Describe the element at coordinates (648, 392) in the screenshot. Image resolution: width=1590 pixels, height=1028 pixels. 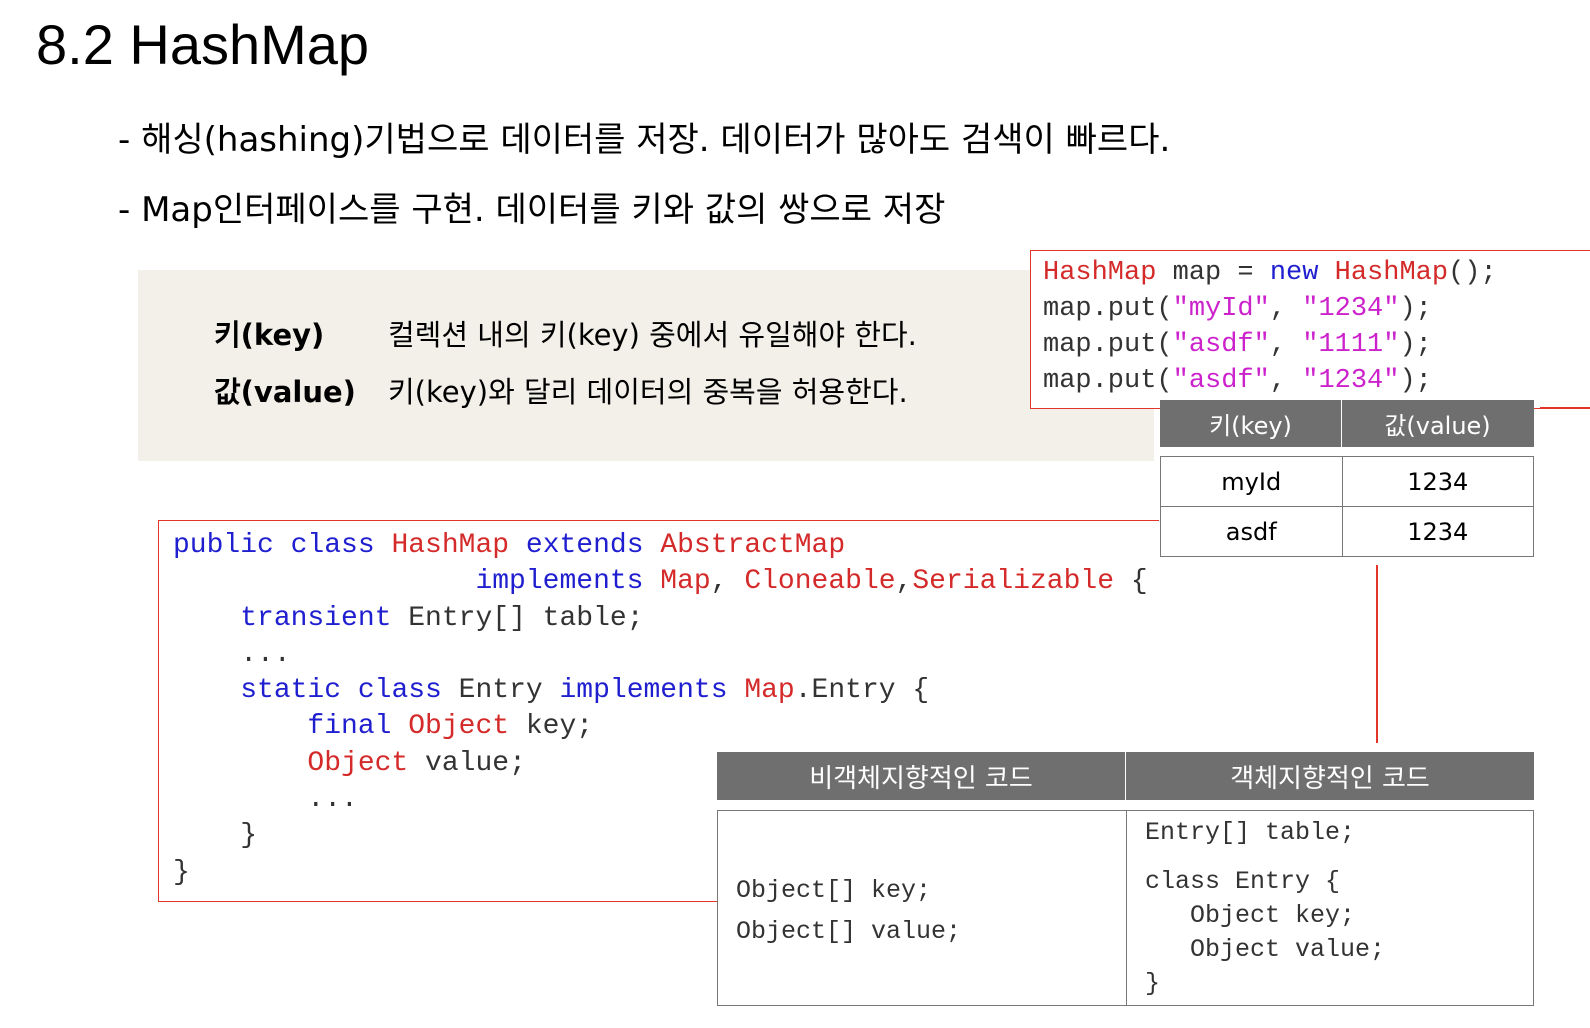
I see `definition-desc: 키(key)와 달리 데이터의 중복을 허용한다.` at that location.